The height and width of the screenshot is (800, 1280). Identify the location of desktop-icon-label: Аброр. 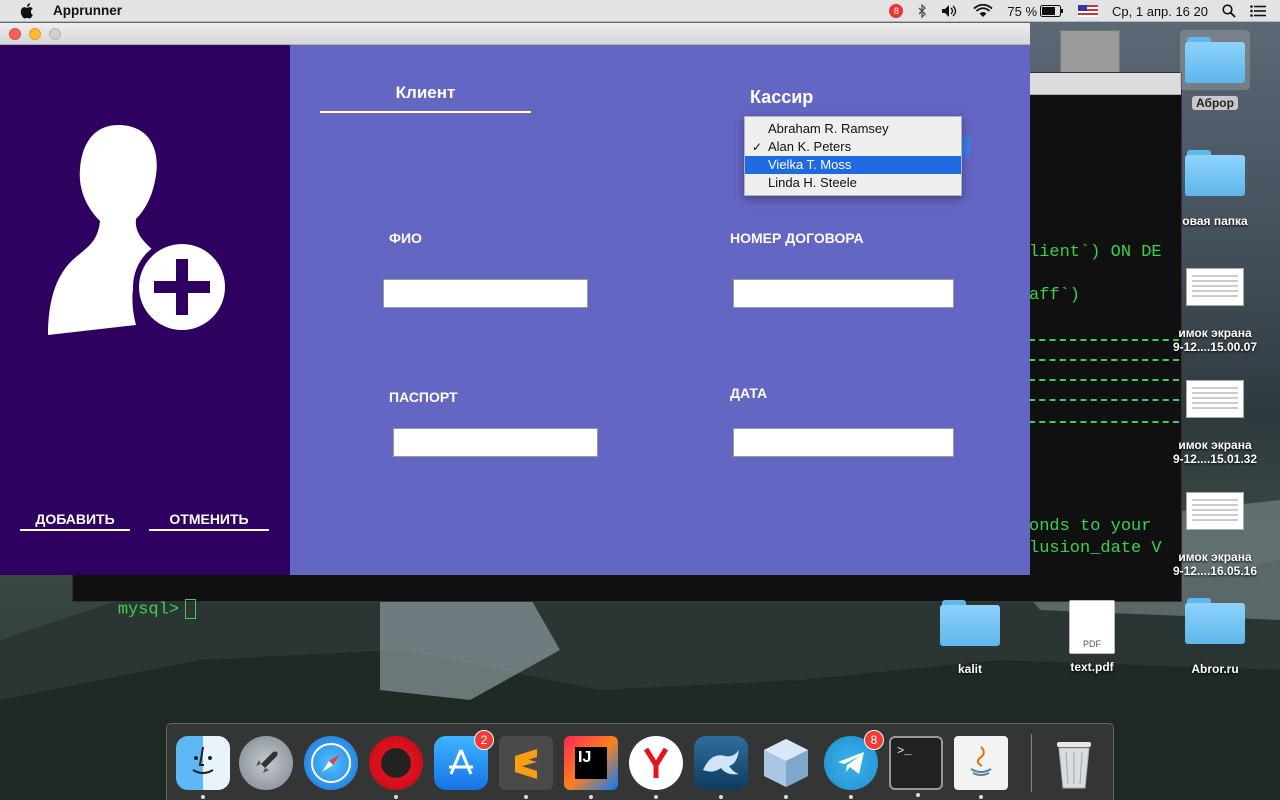
(1215, 103).